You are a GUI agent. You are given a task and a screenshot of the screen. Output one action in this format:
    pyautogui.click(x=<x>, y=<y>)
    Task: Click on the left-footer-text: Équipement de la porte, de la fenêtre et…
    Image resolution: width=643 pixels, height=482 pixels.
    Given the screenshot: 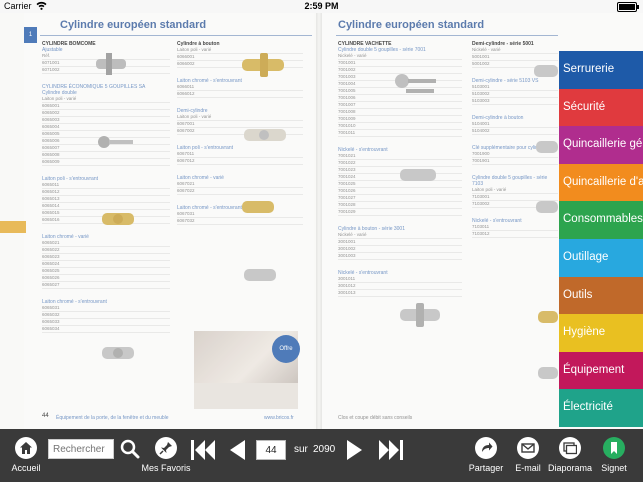 What is the action you would take?
    pyautogui.click(x=112, y=418)
    